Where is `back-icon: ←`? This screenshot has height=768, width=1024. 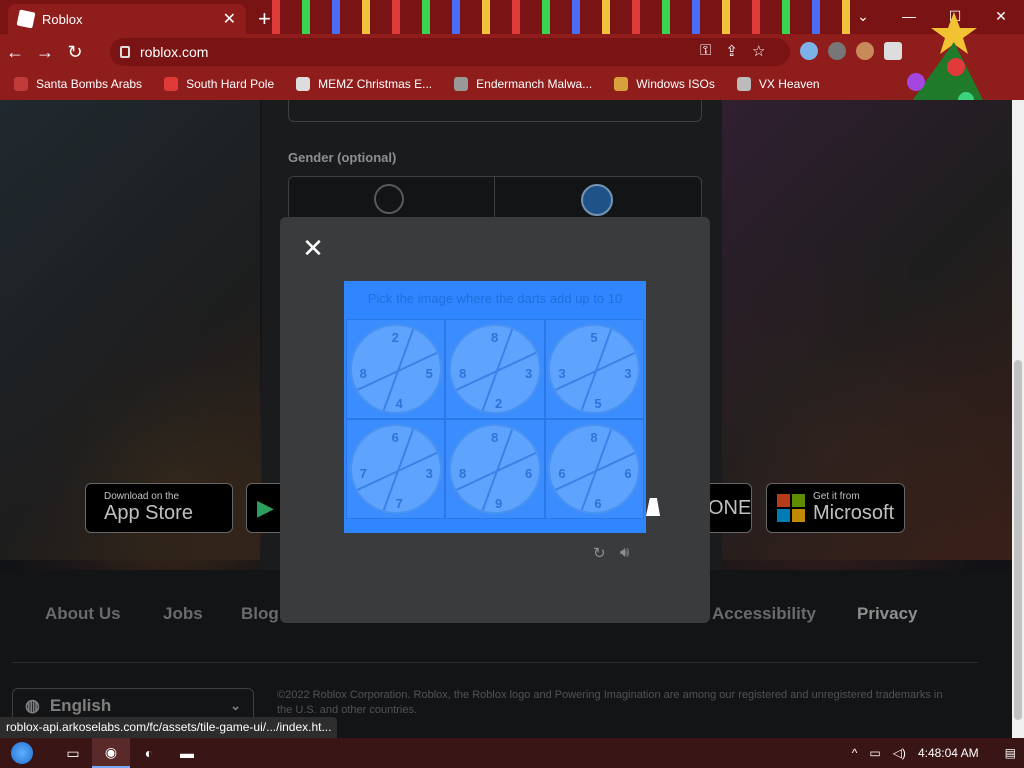 back-icon: ← is located at coordinates (15, 52).